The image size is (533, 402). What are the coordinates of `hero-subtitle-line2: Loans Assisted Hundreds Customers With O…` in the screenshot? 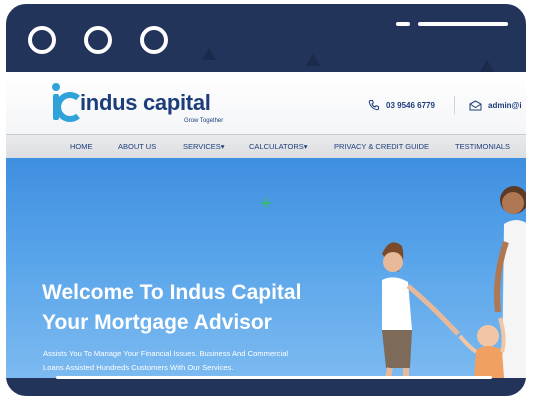 It's located at (138, 367).